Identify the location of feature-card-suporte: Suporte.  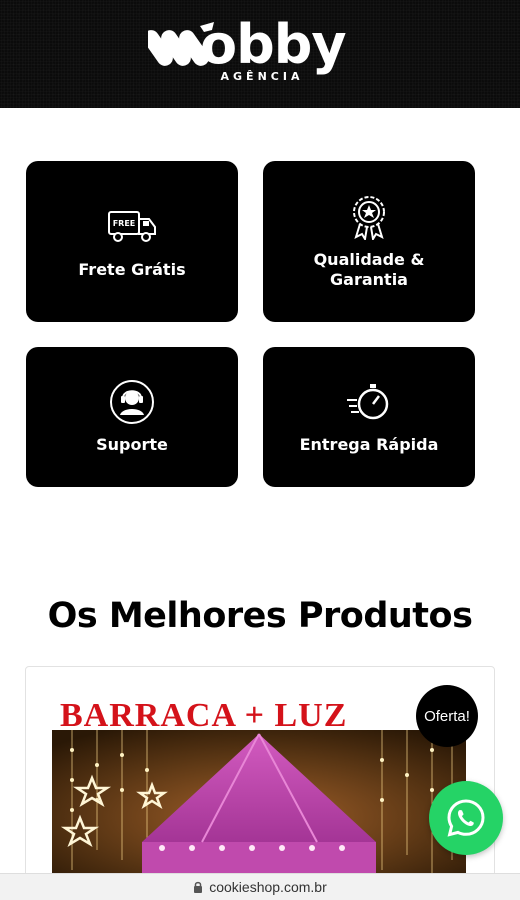
(132, 417).